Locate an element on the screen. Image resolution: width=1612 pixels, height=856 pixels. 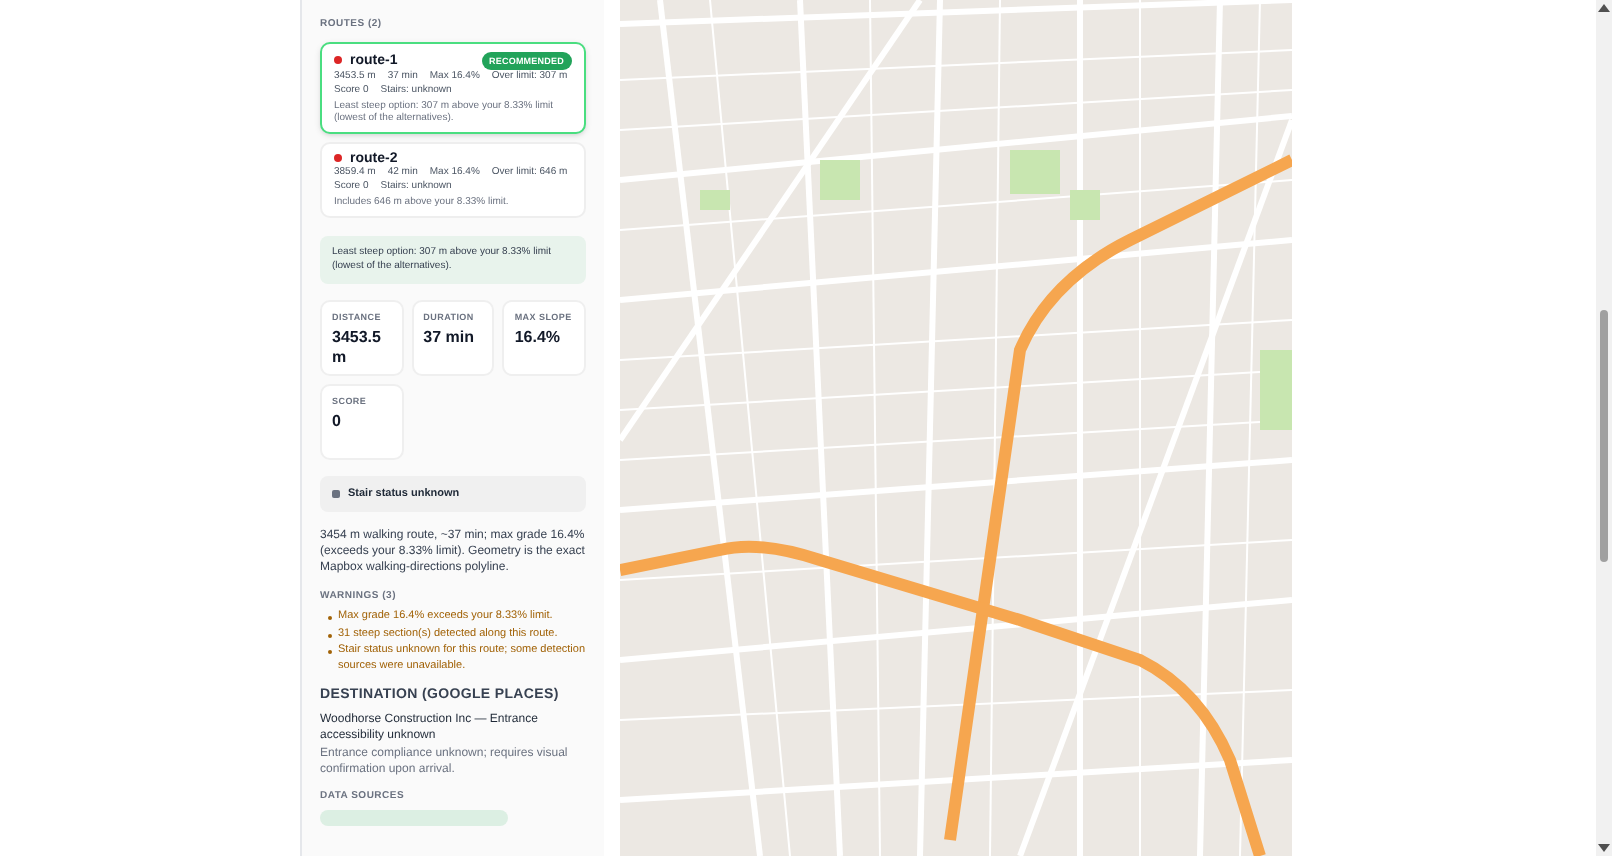
metric-value: 0 is located at coordinates (337, 422).